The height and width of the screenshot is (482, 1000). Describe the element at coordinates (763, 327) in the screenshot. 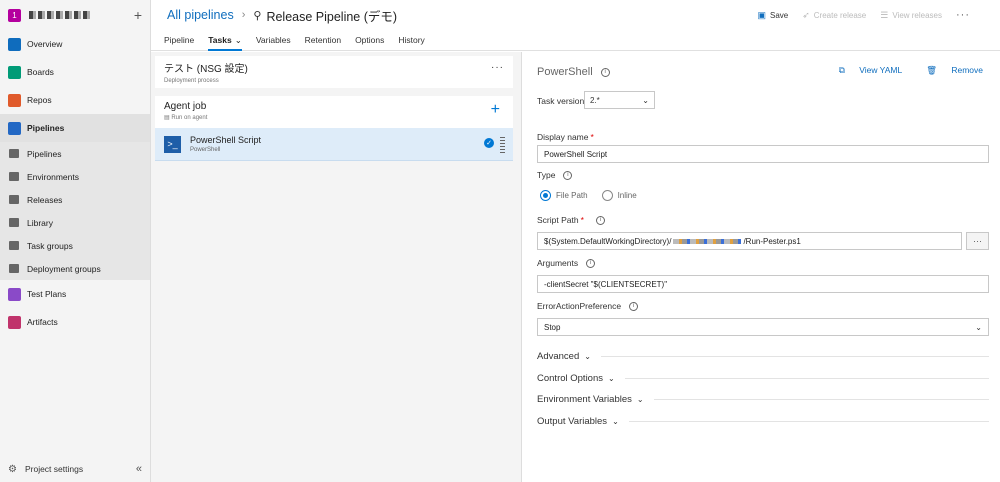

I see `eap-select: Stop ⌄` at that location.